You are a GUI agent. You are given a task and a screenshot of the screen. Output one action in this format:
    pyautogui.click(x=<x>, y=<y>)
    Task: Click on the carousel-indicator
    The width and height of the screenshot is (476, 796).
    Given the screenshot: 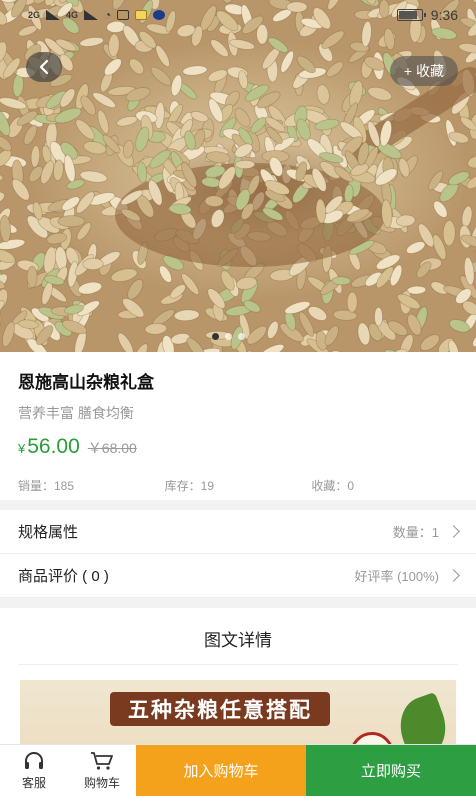 What is the action you would take?
    pyautogui.click(x=228, y=336)
    